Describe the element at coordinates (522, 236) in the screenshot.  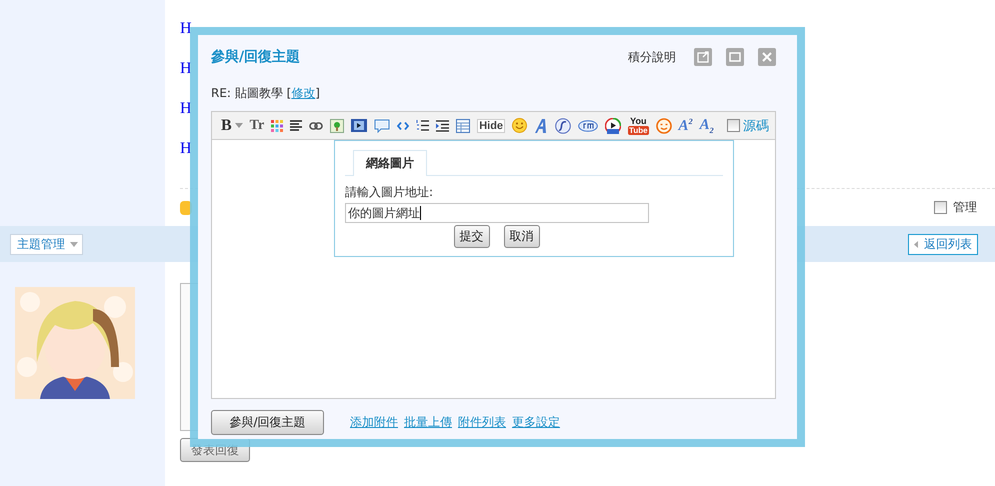
I see `cancel-button: 取消` at that location.